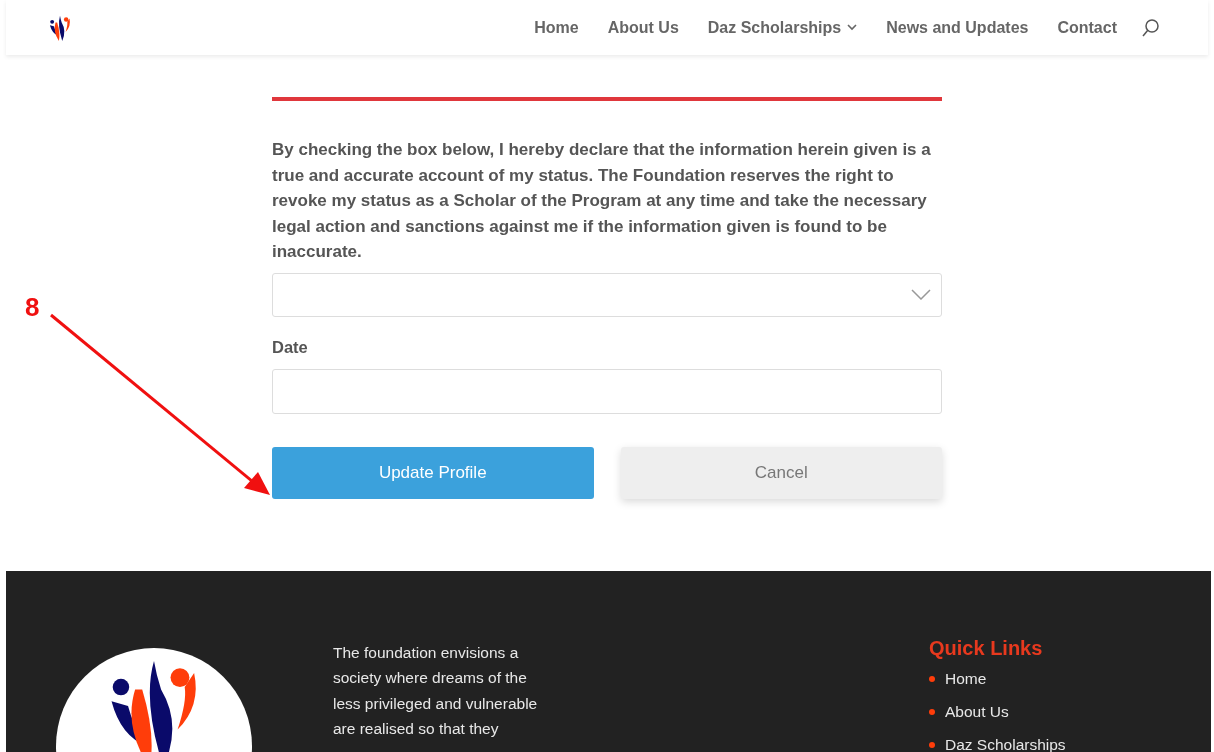 The image size is (1214, 752). What do you see at coordinates (957, 27) in the screenshot?
I see `nav-link: News and Updates` at bounding box center [957, 27].